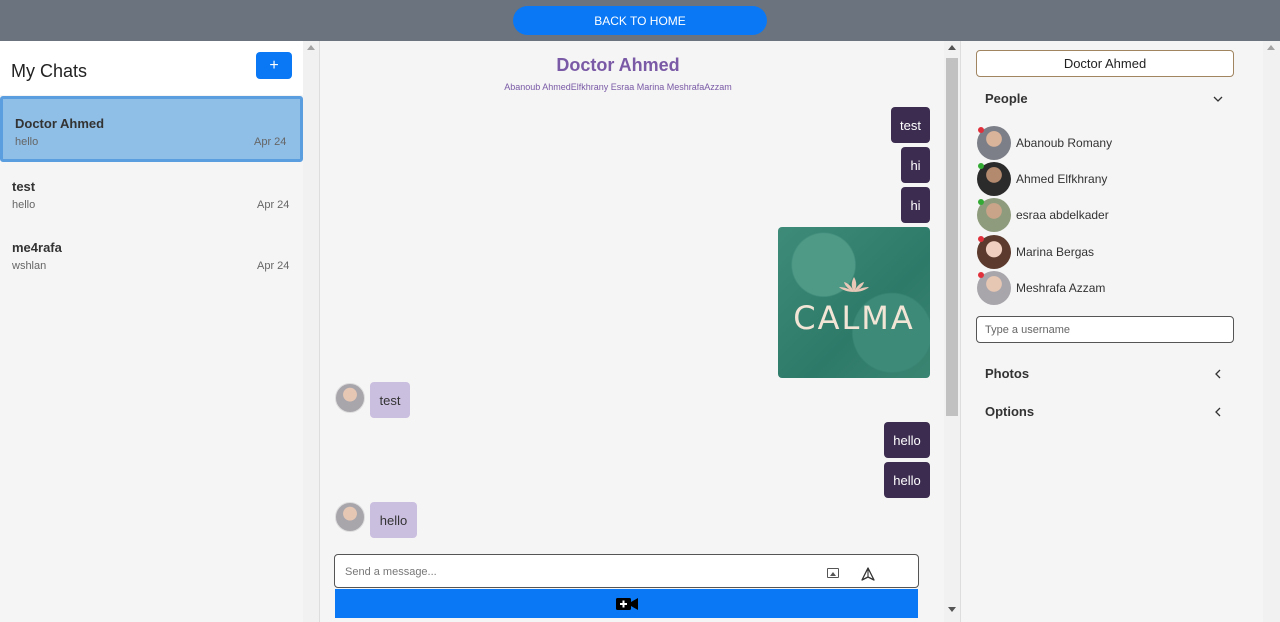  What do you see at coordinates (1007, 373) in the screenshot?
I see `photos-section-header: Photos` at bounding box center [1007, 373].